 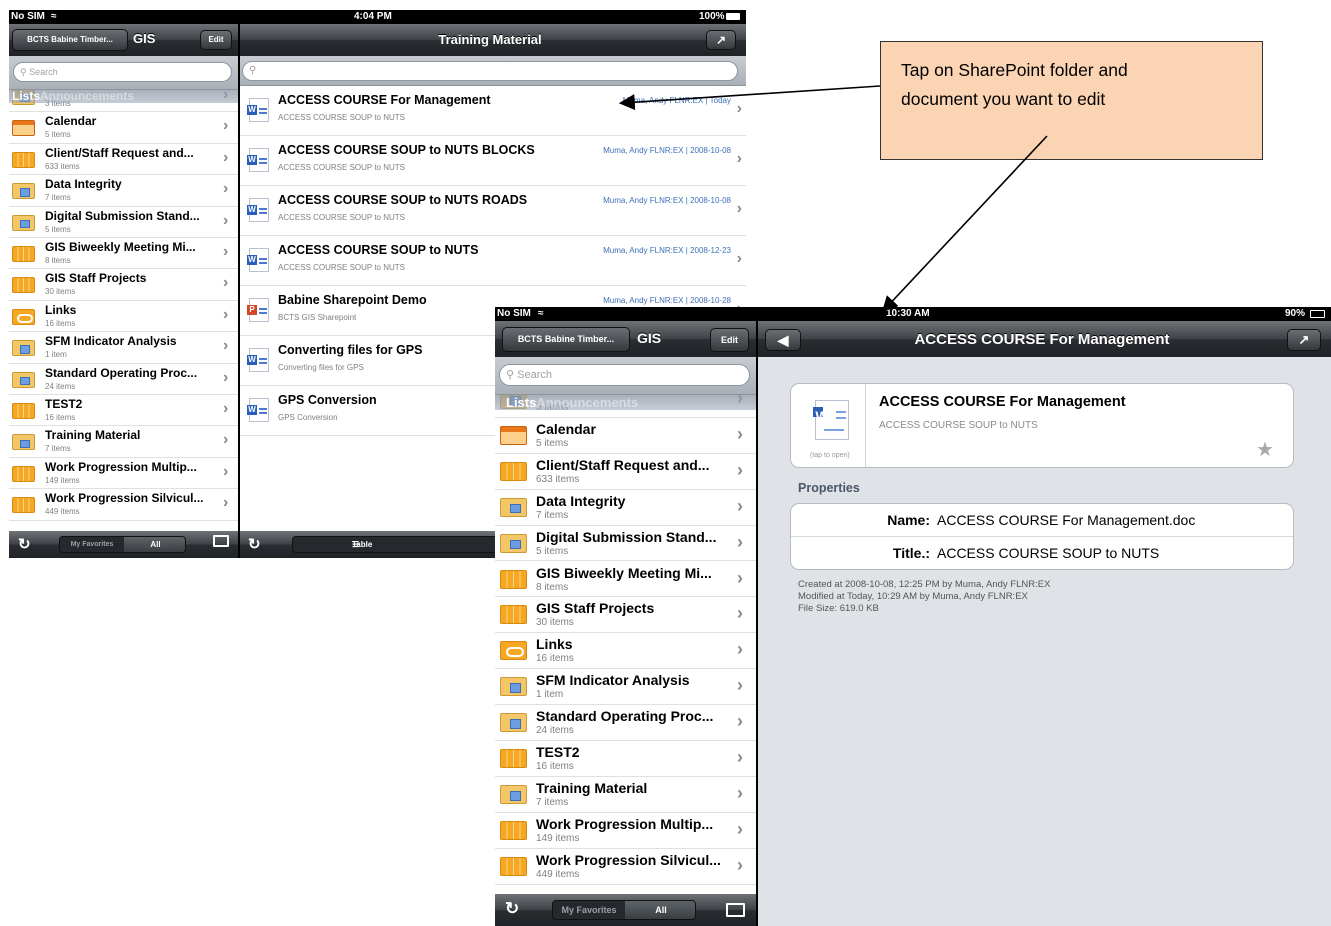 I want to click on arrow-to-detail, so click(x=964, y=224).